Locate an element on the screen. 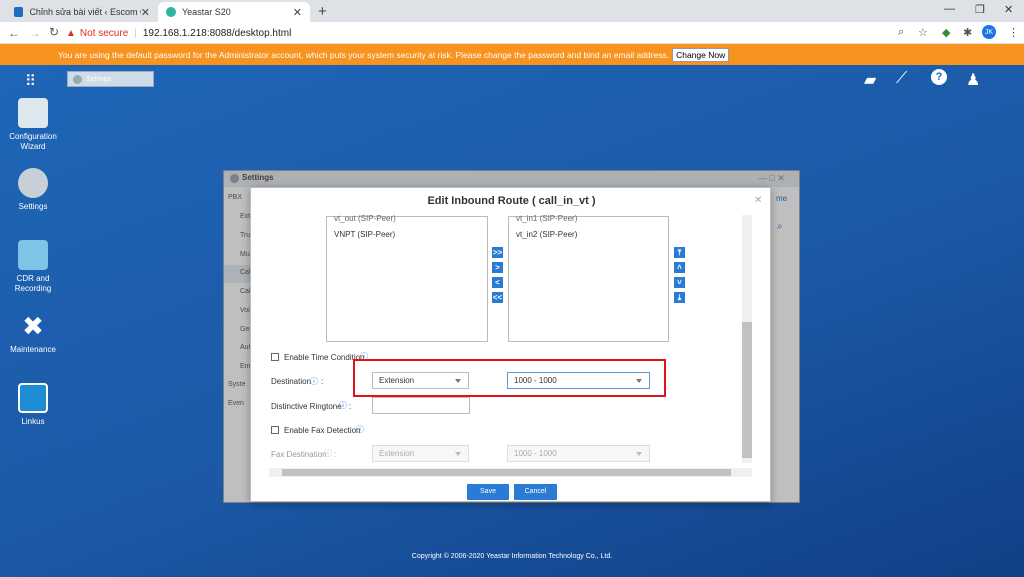  browser-tab-yeastar: Yeastar S20 ✕ is located at coordinates (234, 12).